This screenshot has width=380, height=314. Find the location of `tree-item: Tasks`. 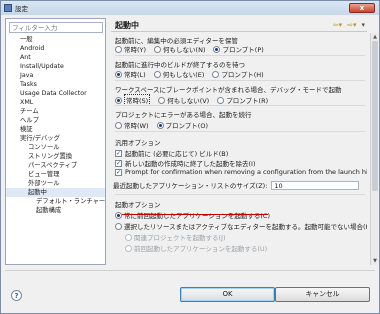

tree-item: Tasks is located at coordinates (55, 84).